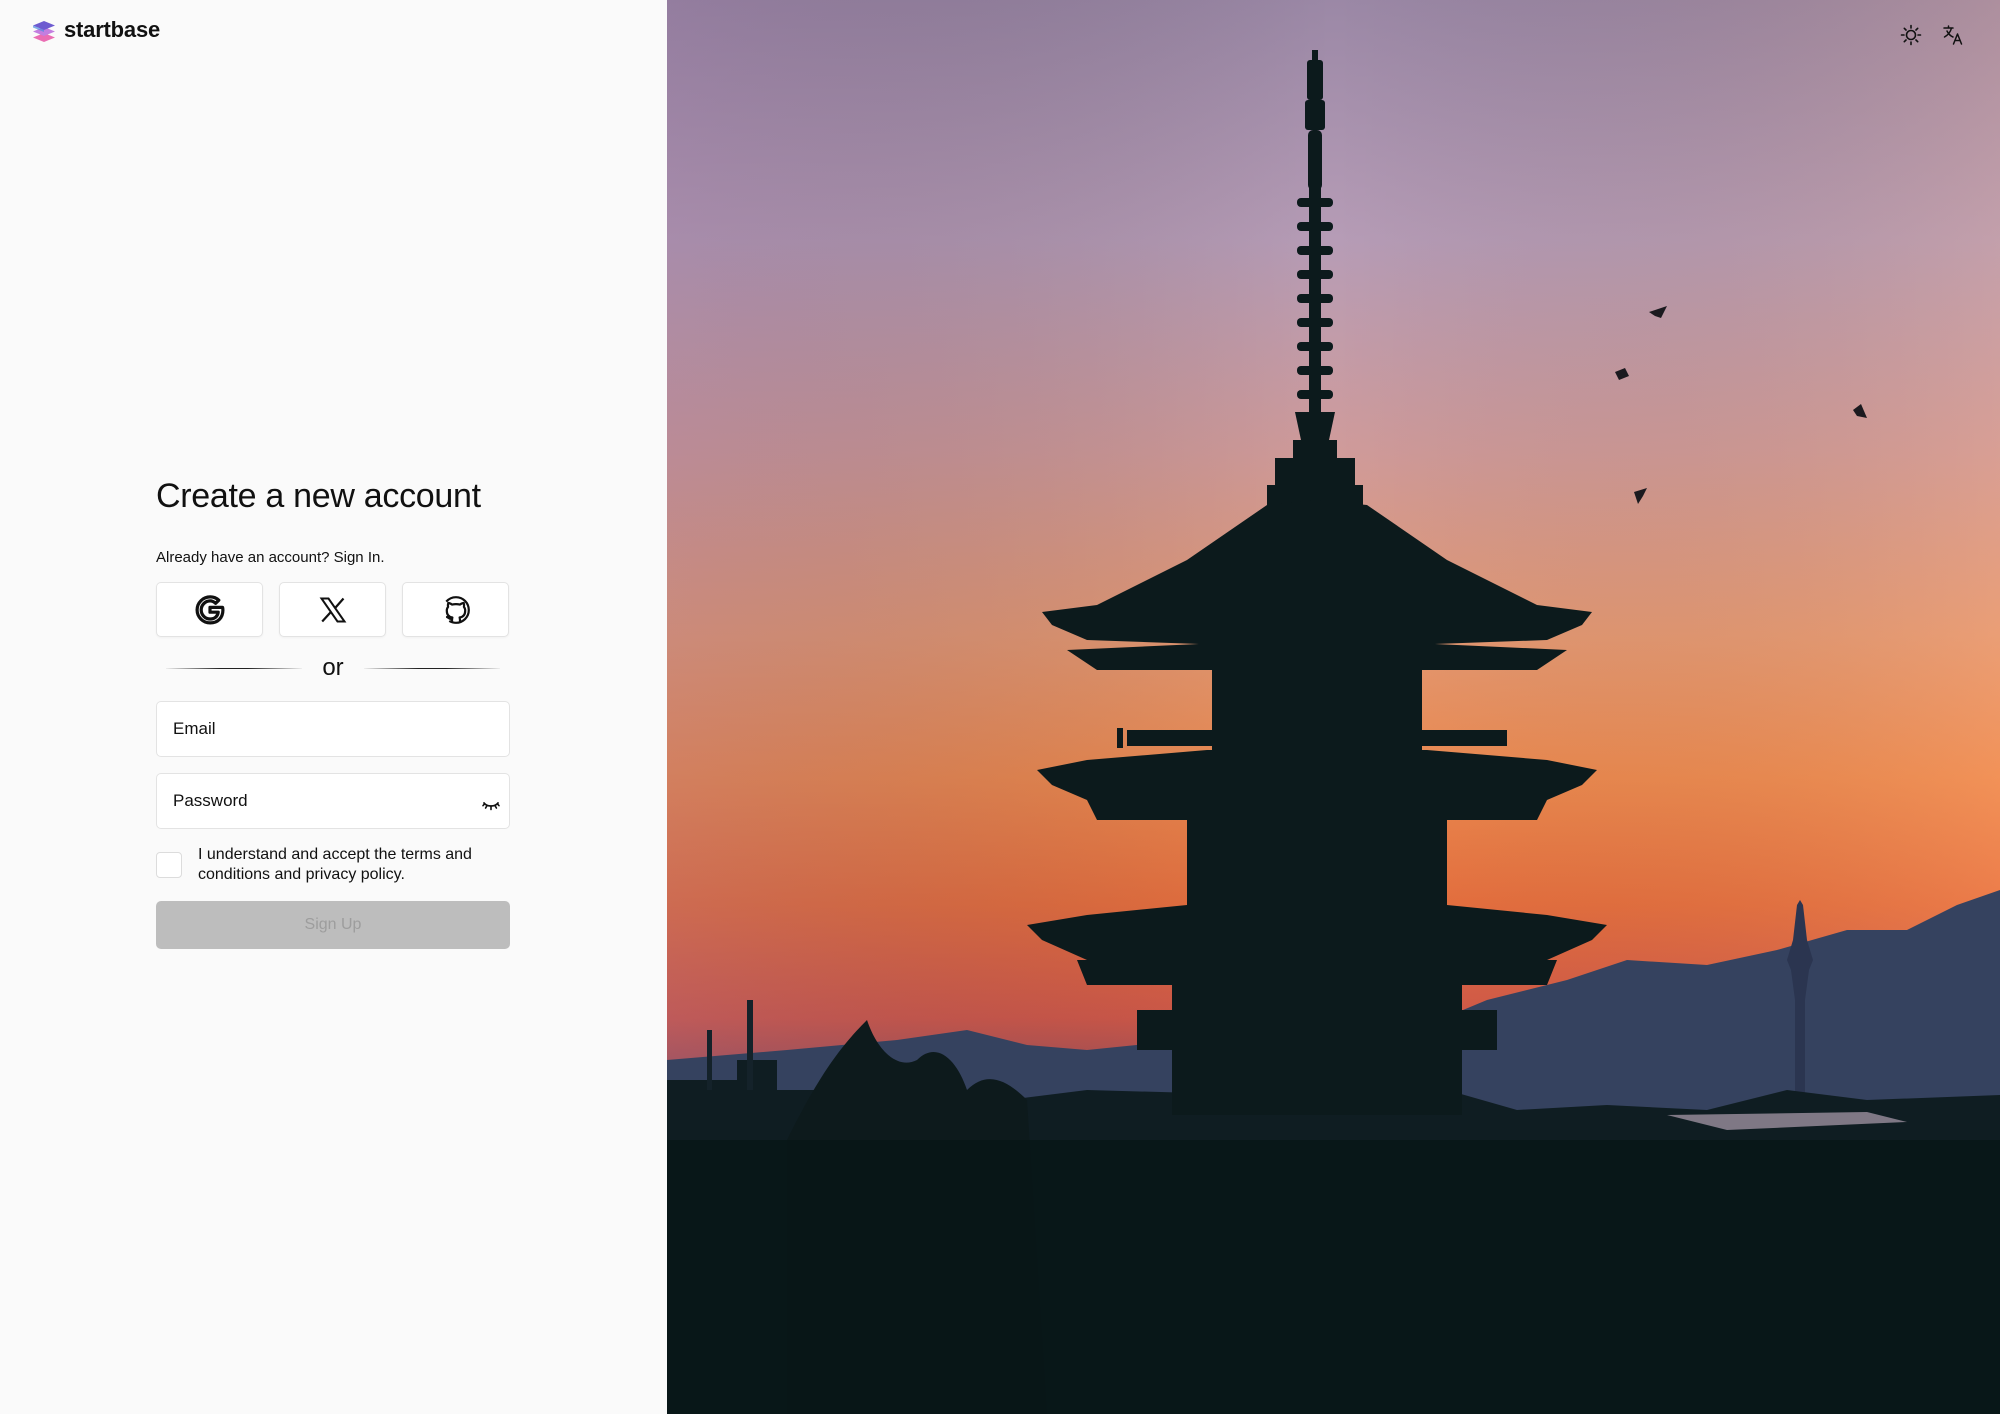 The width and height of the screenshot is (2000, 1414). Describe the element at coordinates (44, 31) in the screenshot. I see `layers-icon` at that location.